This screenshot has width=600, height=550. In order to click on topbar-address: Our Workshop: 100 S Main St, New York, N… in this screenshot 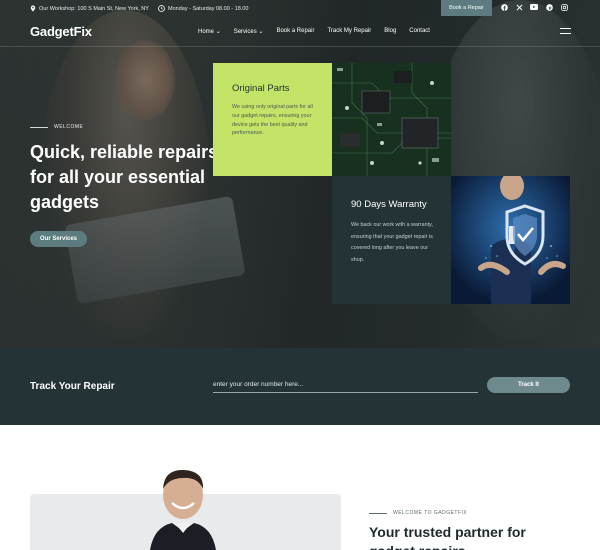, I will do `click(89, 8)`.